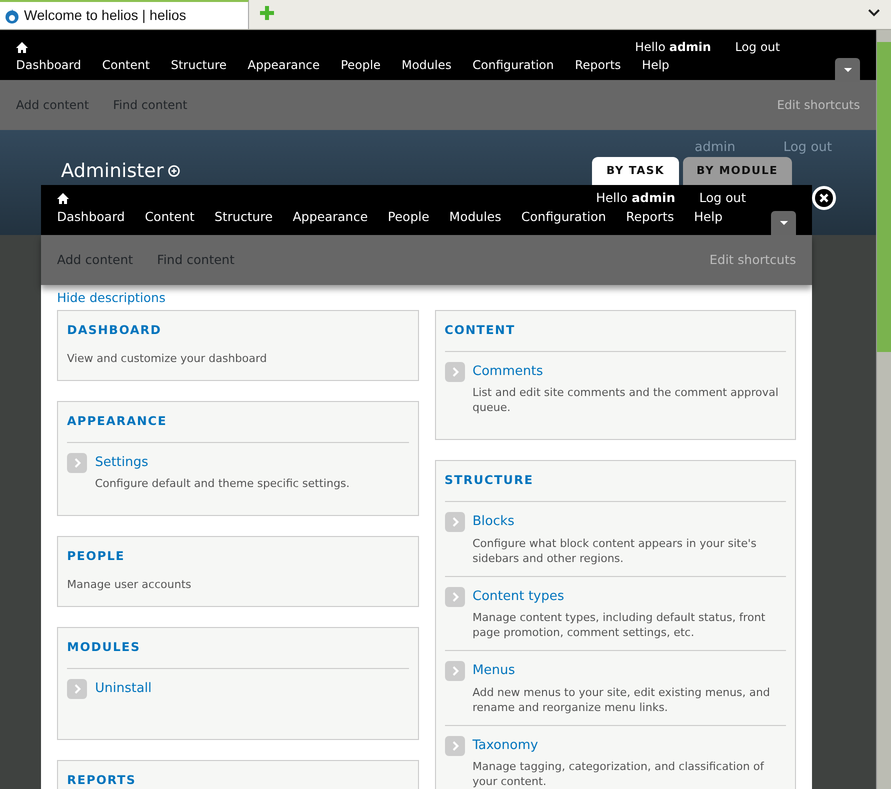  I want to click on link-description: Configure what block content appears in your site's sidebars and other regions., so click(615, 551).